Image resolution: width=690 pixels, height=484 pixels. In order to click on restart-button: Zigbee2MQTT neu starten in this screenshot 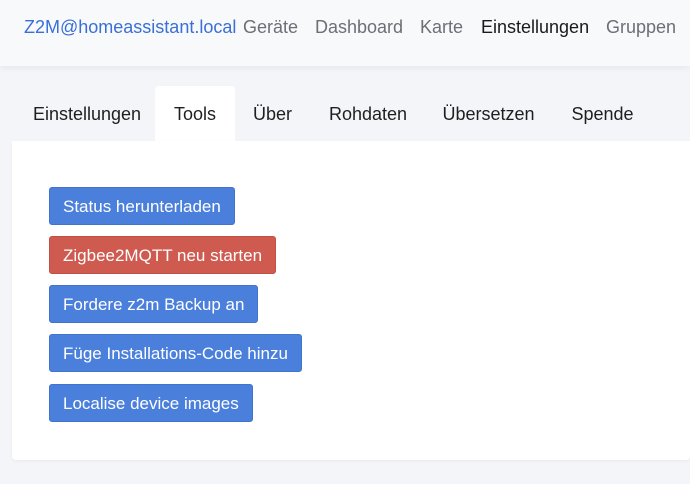, I will do `click(163, 255)`.